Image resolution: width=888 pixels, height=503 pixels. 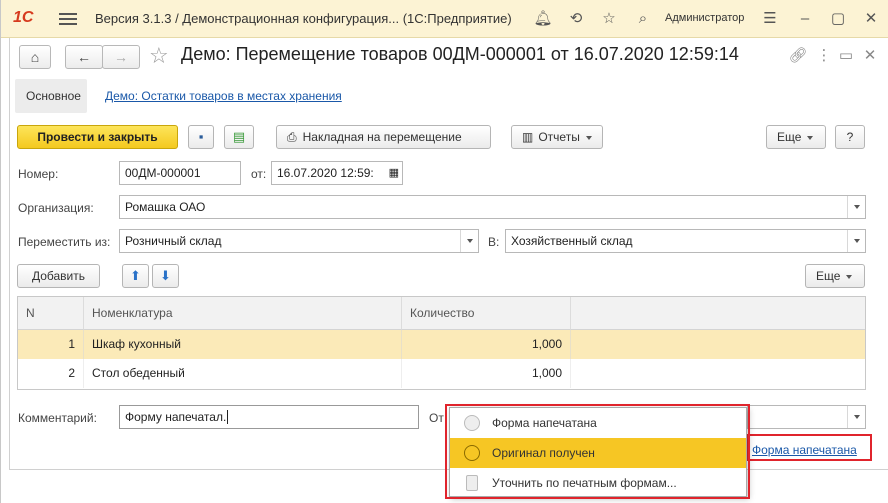 What do you see at coordinates (492, 207) in the screenshot?
I see `organization-field: Ромашка ОАО` at bounding box center [492, 207].